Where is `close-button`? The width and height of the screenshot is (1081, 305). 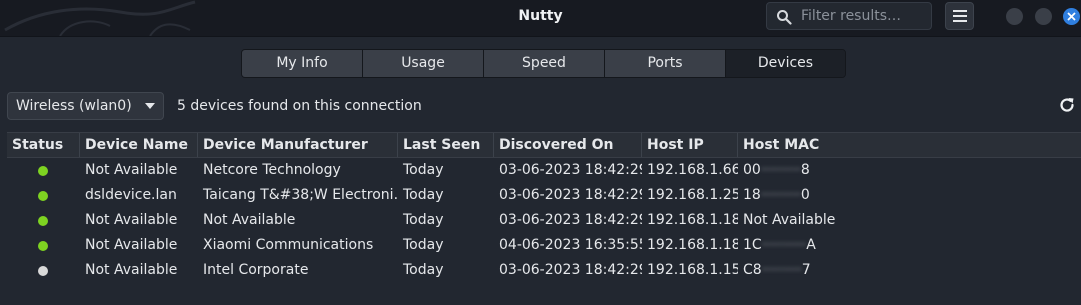
close-button is located at coordinates (1071, 16).